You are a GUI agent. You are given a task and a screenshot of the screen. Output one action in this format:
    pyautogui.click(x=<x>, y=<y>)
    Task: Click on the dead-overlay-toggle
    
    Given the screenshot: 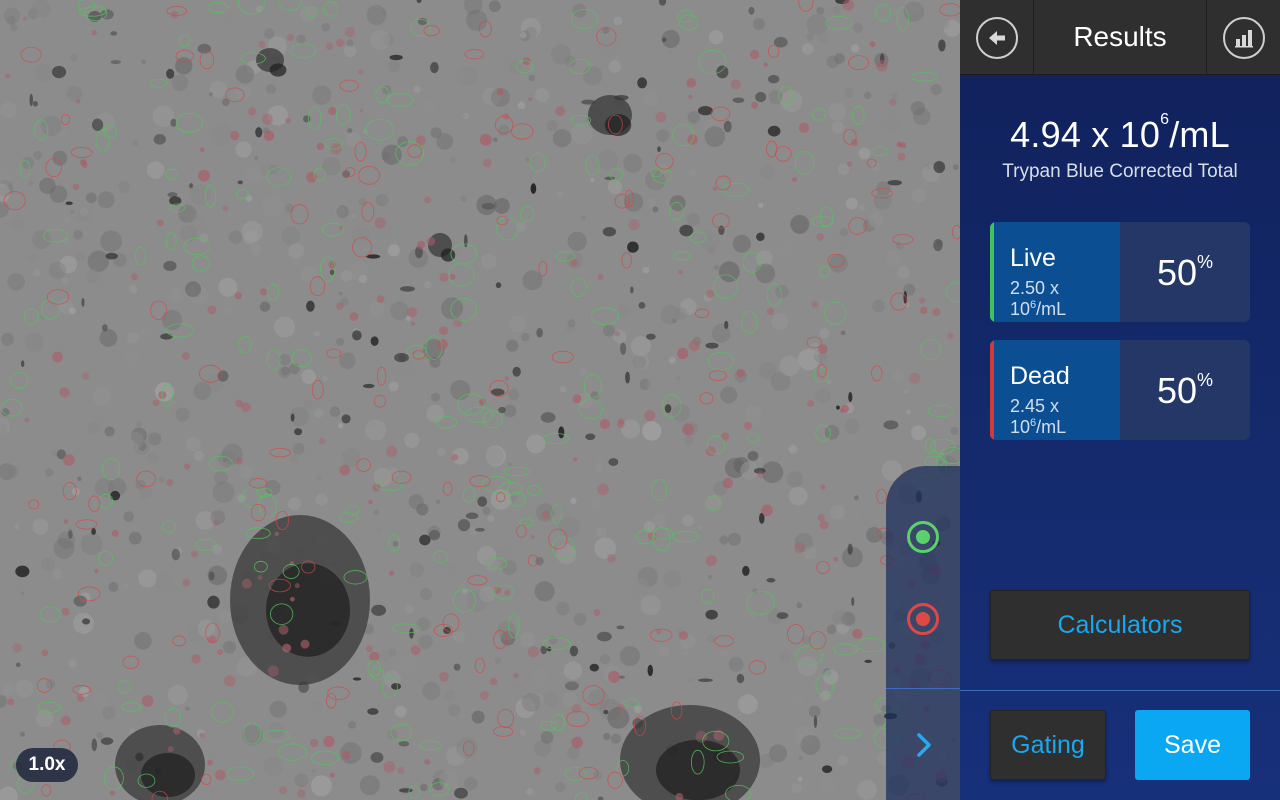 What is the action you would take?
    pyautogui.click(x=923, y=619)
    